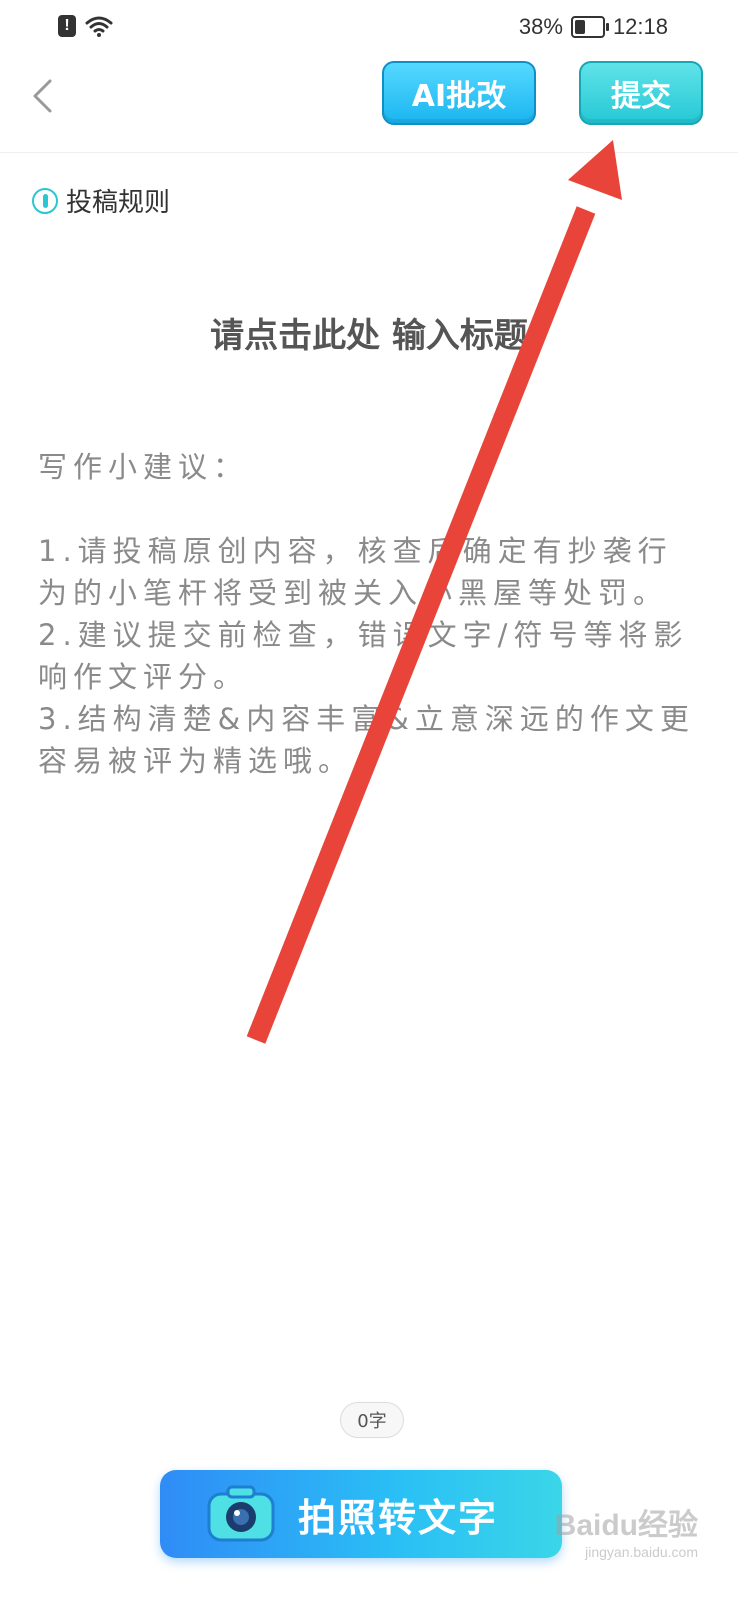 Image resolution: width=738 pixels, height=1600 pixels. What do you see at coordinates (45, 200) in the screenshot?
I see `info-icon` at bounding box center [45, 200].